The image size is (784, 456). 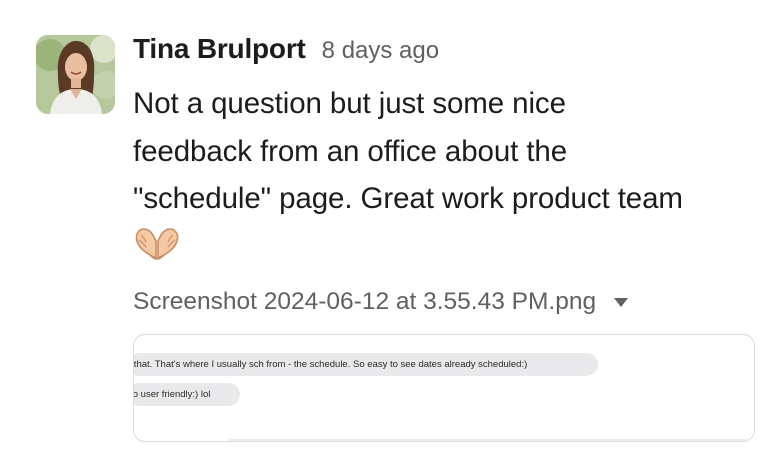 I want to click on message-body-line: "schedule" page. Great work product team, so click(x=408, y=198).